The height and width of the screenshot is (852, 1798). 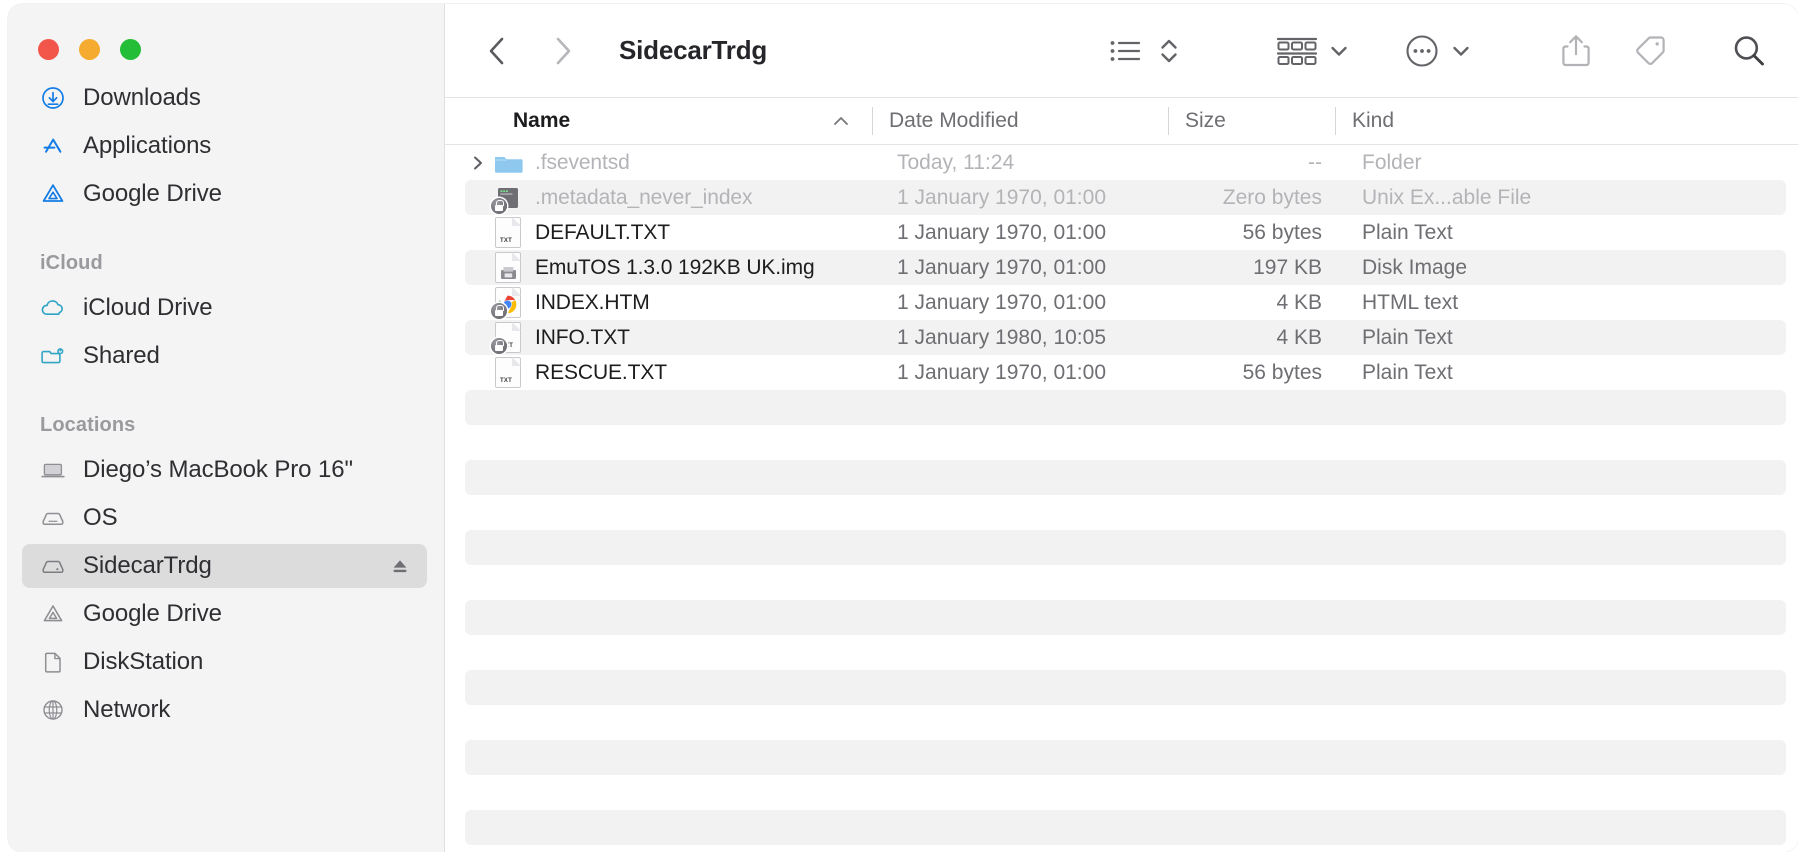 I want to click on sidebar-item-applications: Applications, so click(x=224, y=146).